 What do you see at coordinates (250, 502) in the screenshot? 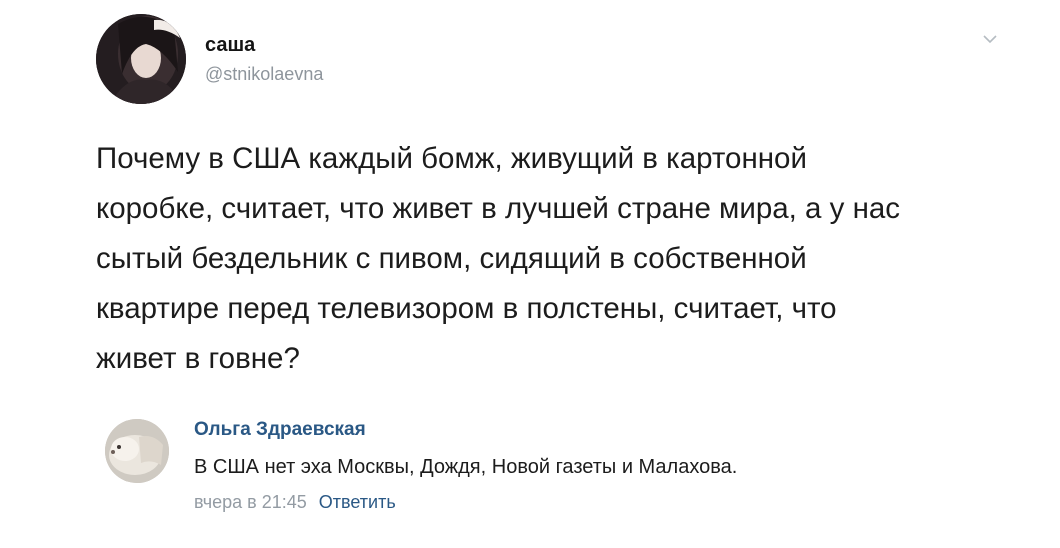
I see `comment-timestamp: вчера в 21:45` at bounding box center [250, 502].